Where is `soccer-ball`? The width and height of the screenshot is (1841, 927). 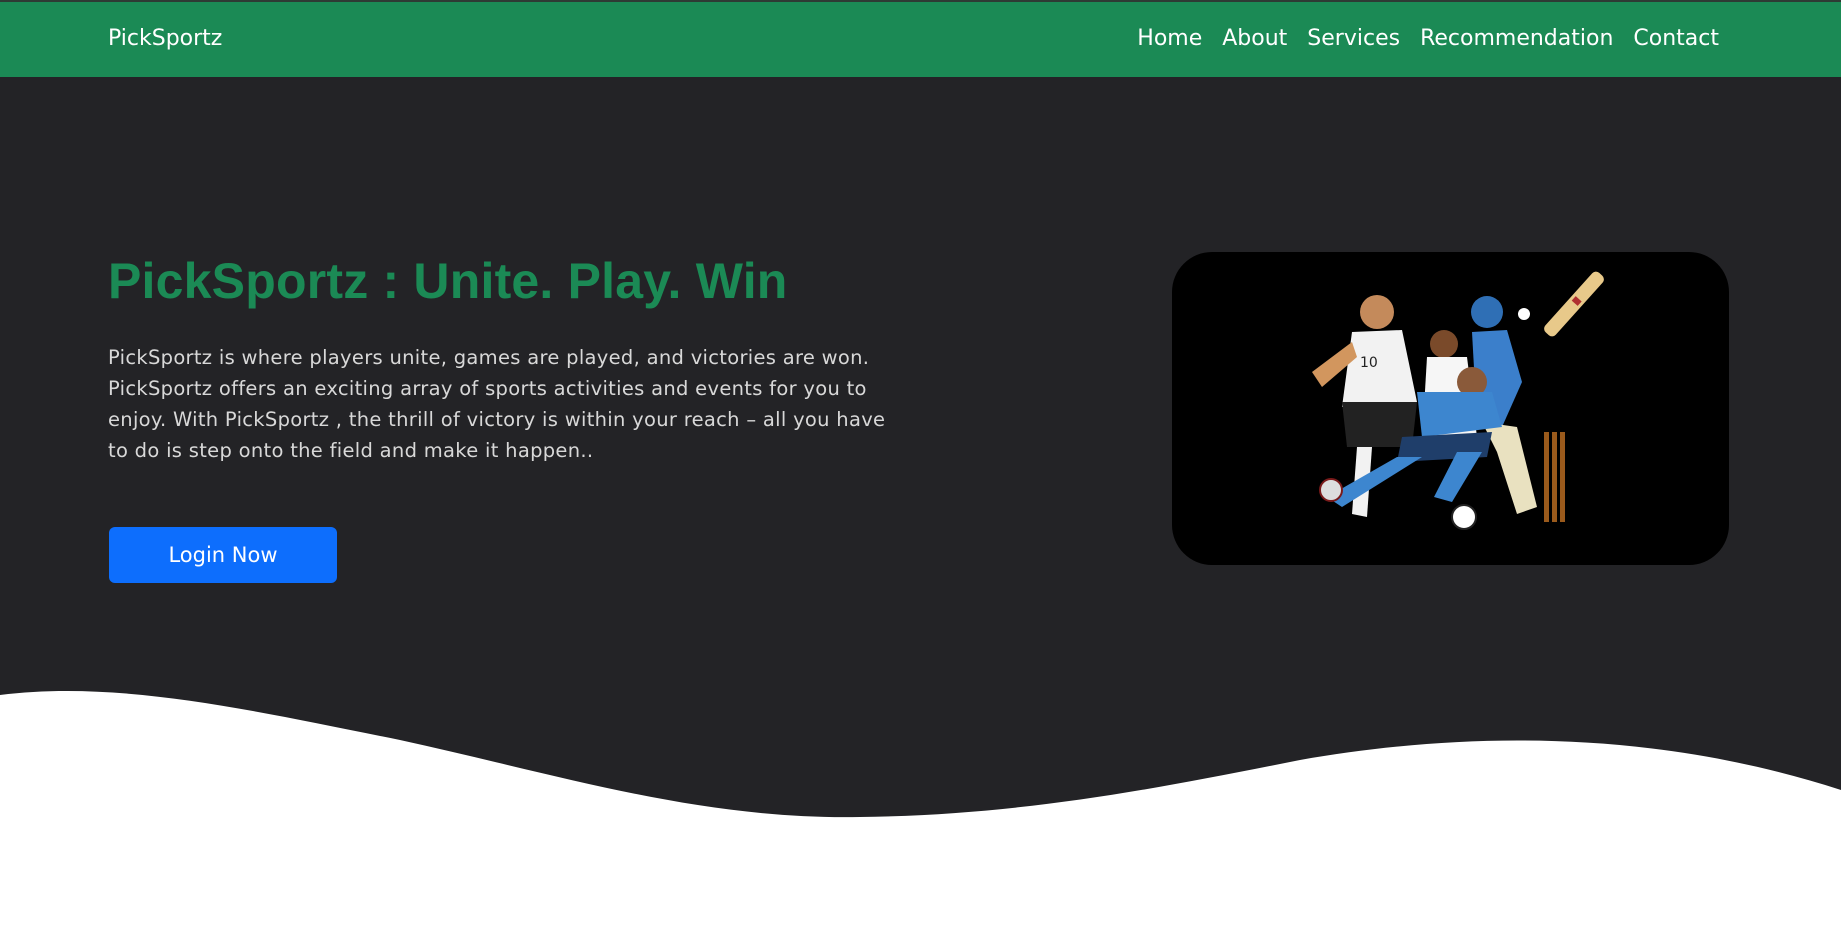
soccer-ball is located at coordinates (1464, 517).